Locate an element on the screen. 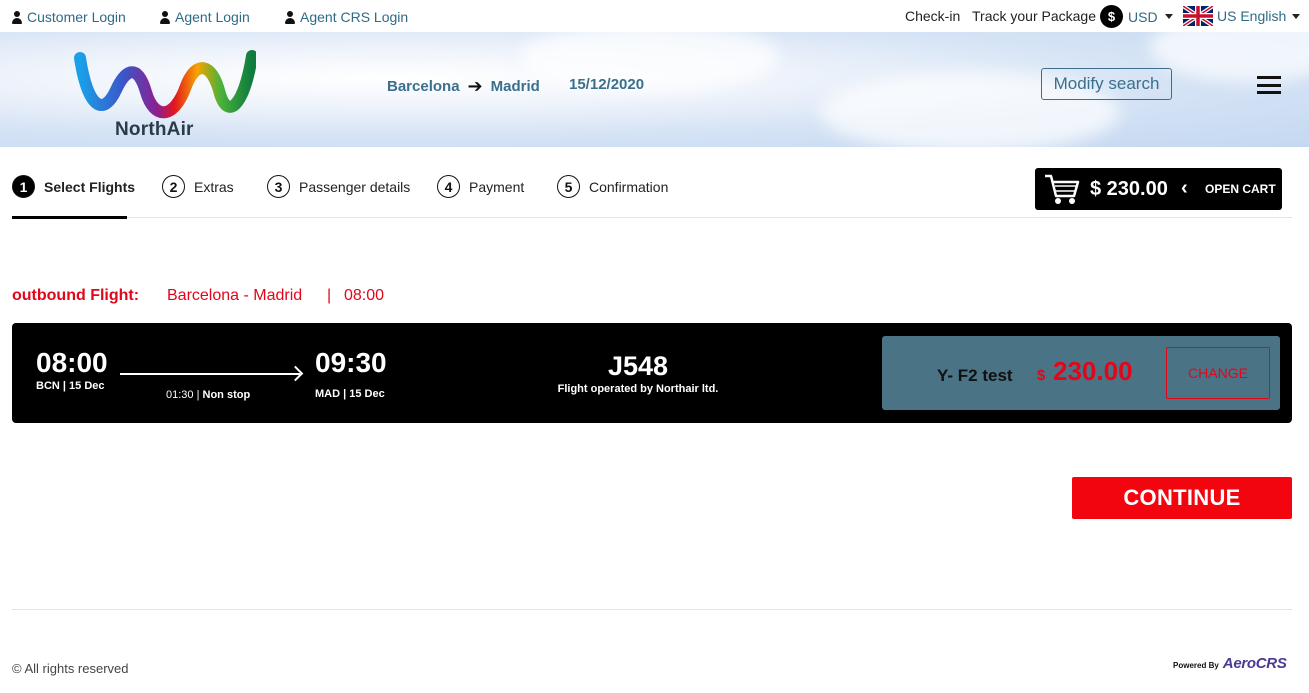  agent-login-link: Agent Login is located at coordinates (205, 17).